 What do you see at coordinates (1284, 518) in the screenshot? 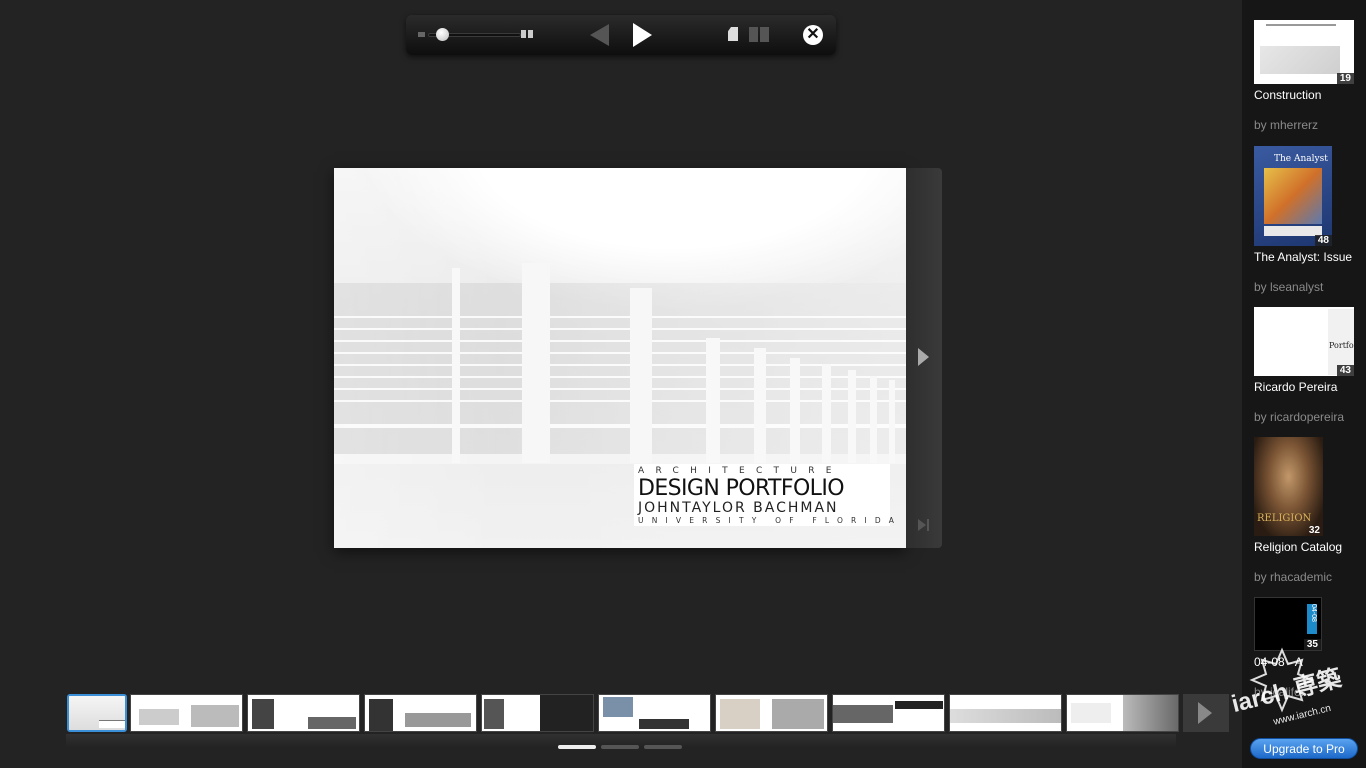
I see `cover-heading: RELIGION` at bounding box center [1284, 518].